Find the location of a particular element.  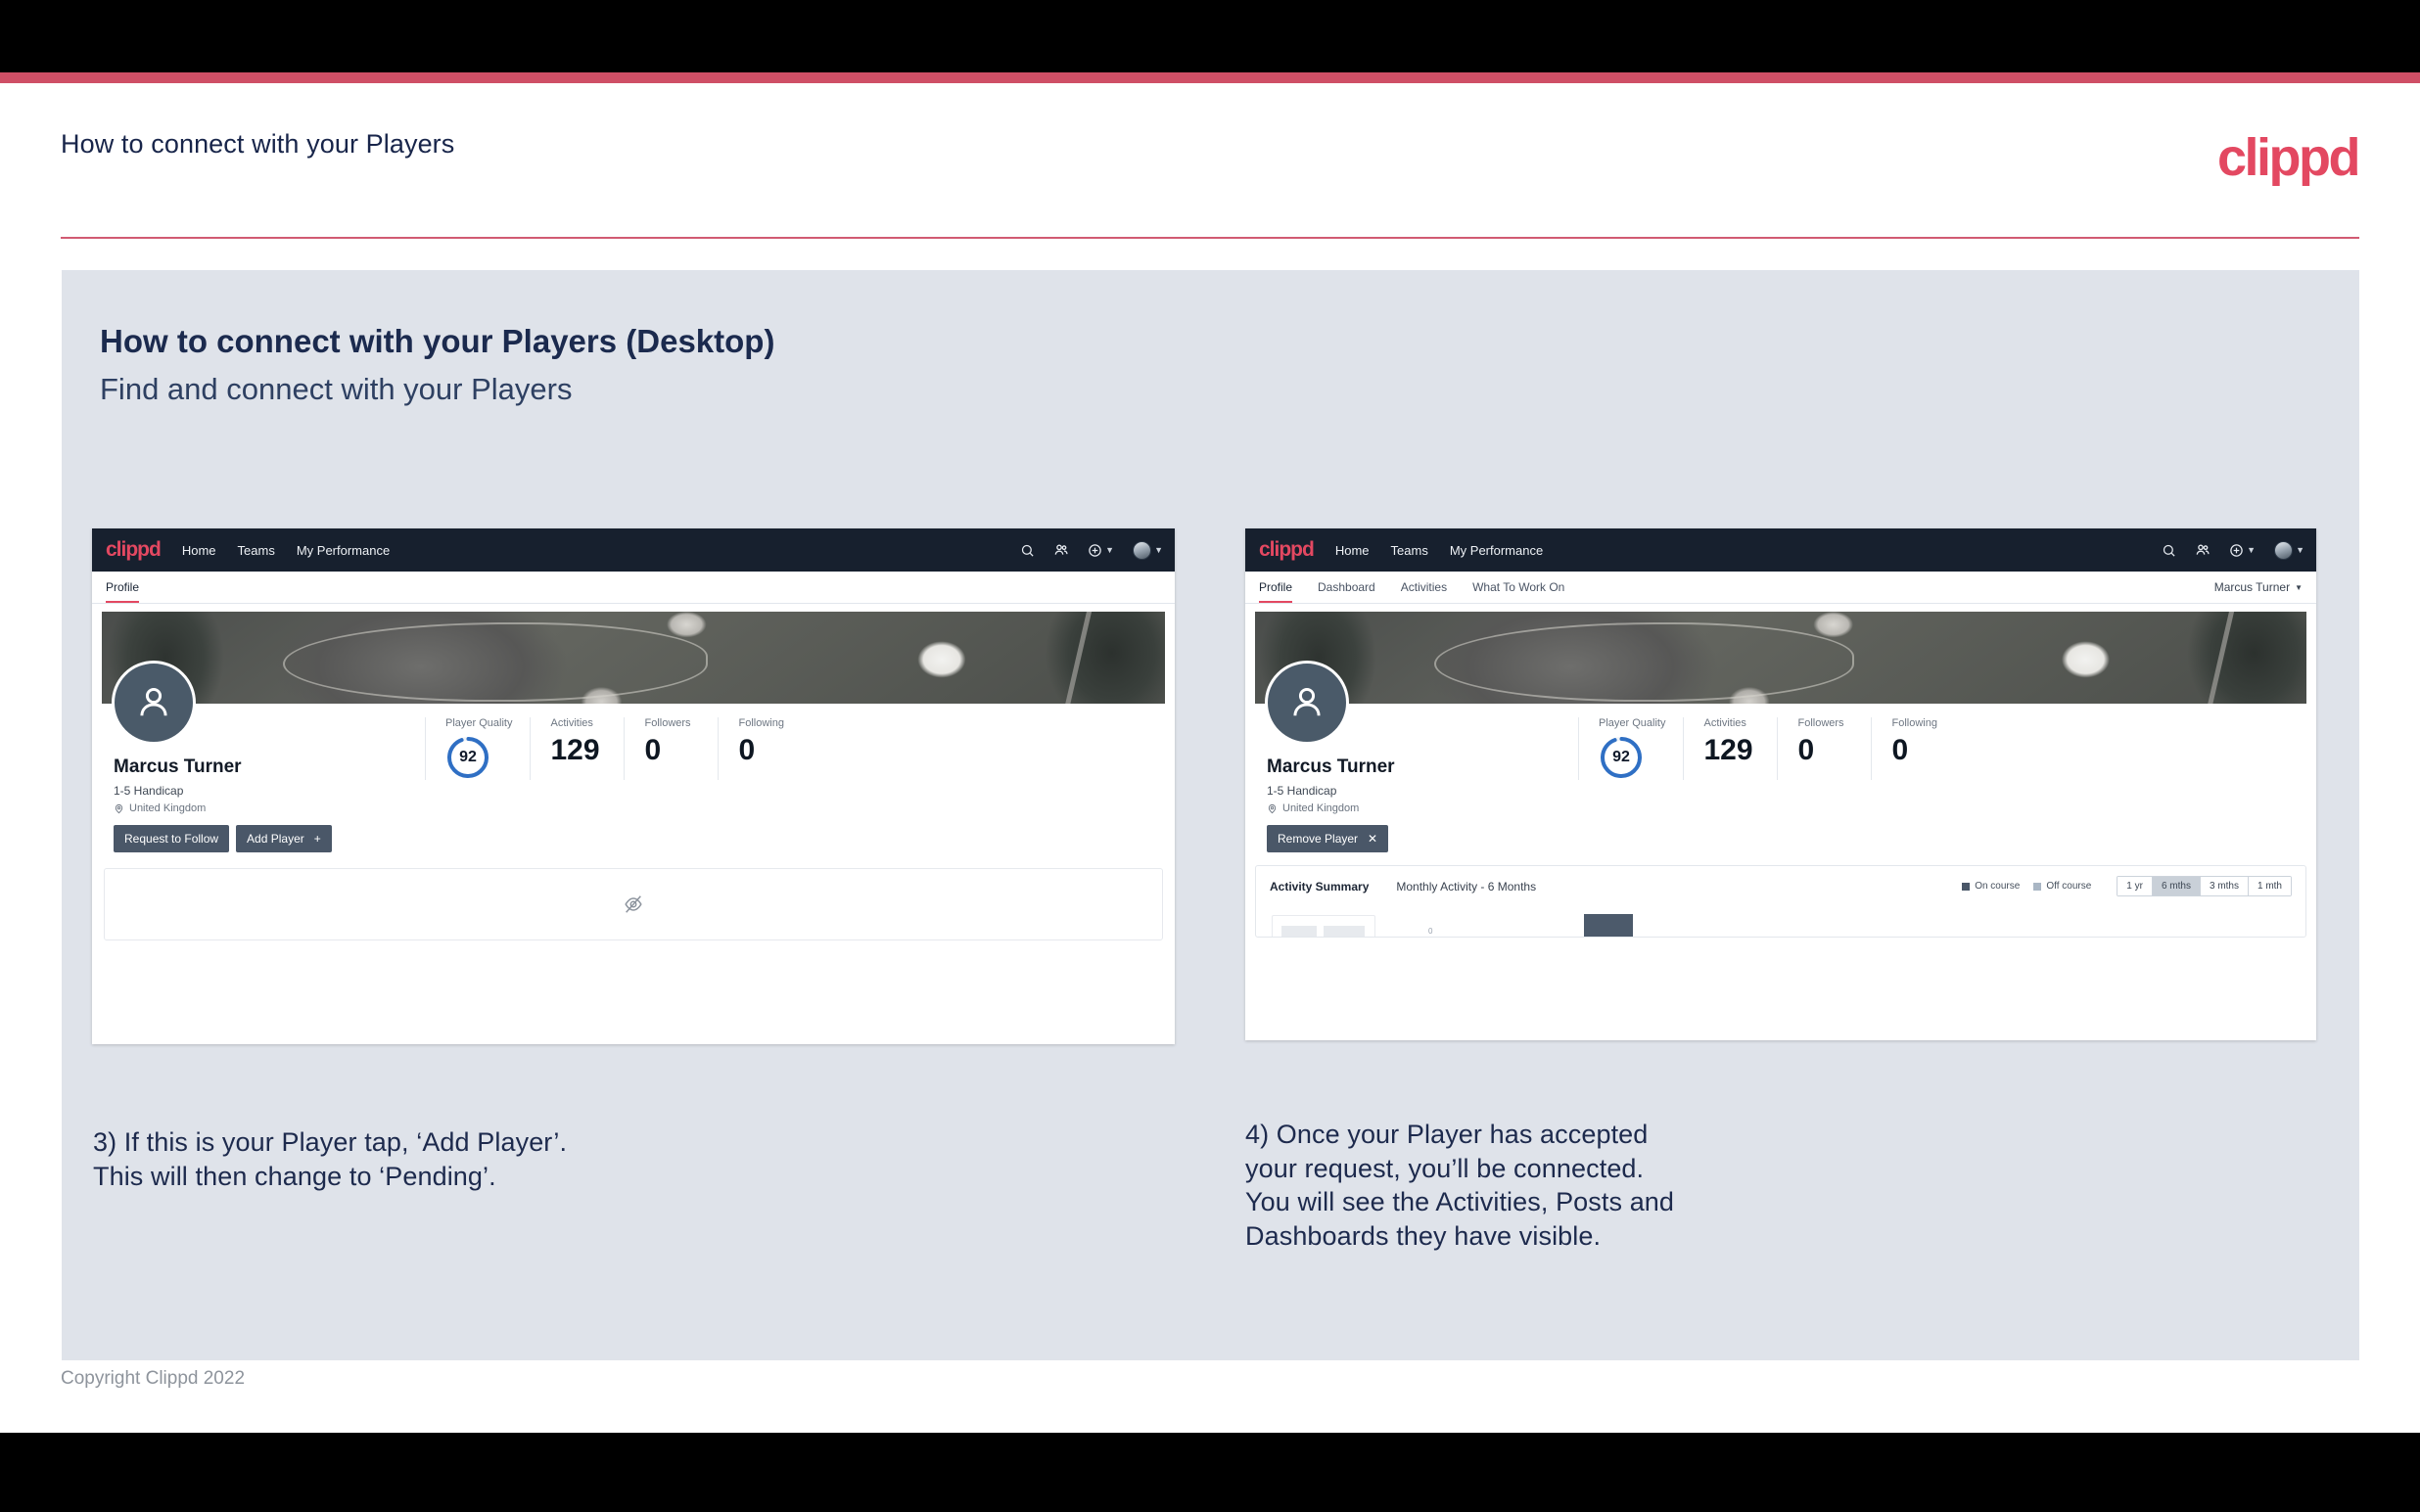

tab-activities: Activities is located at coordinates (1424, 587).